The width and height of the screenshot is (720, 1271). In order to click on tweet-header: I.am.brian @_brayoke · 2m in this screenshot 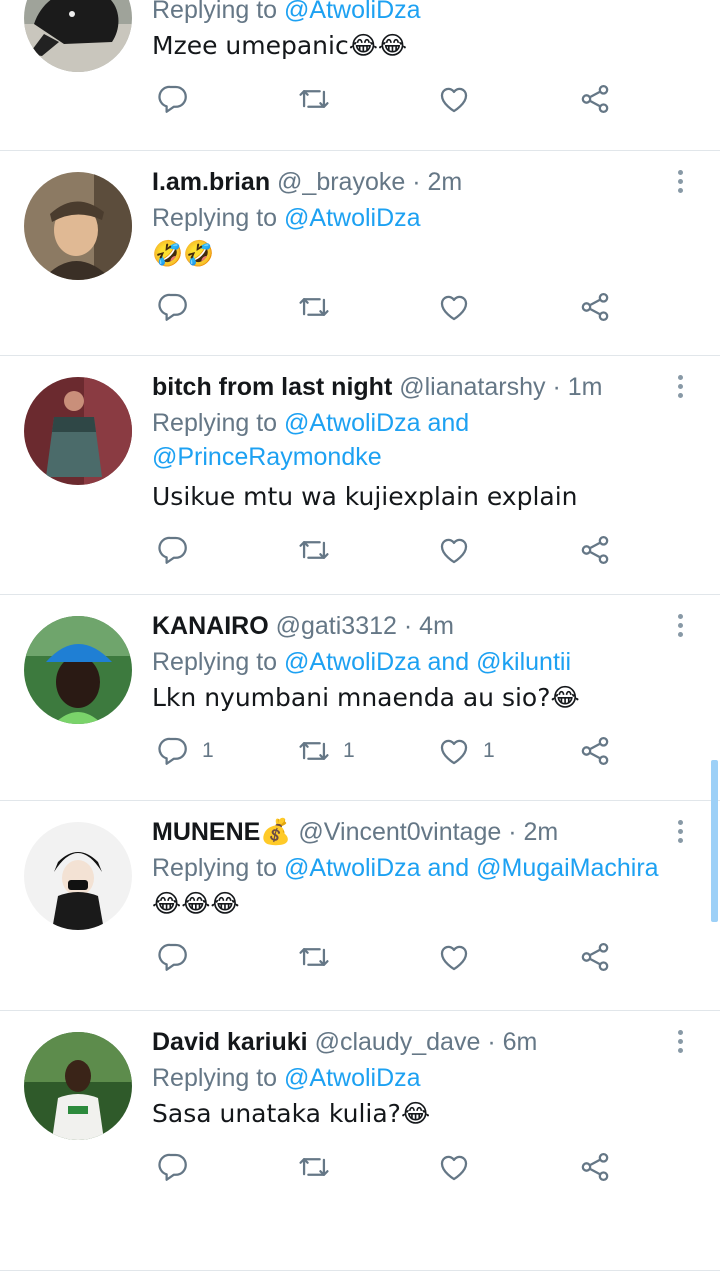, I will do `click(307, 182)`.